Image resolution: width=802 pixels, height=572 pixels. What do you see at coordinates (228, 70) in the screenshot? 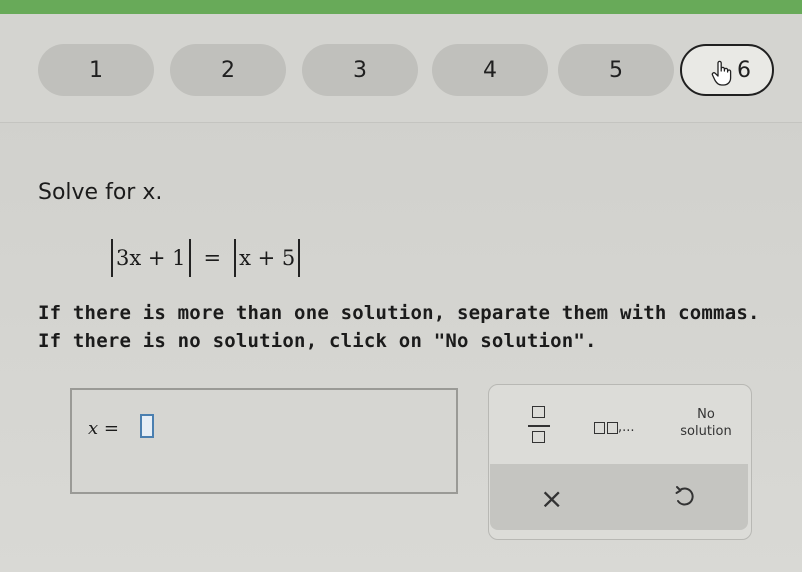
I see `step-2-button: 2` at bounding box center [228, 70].